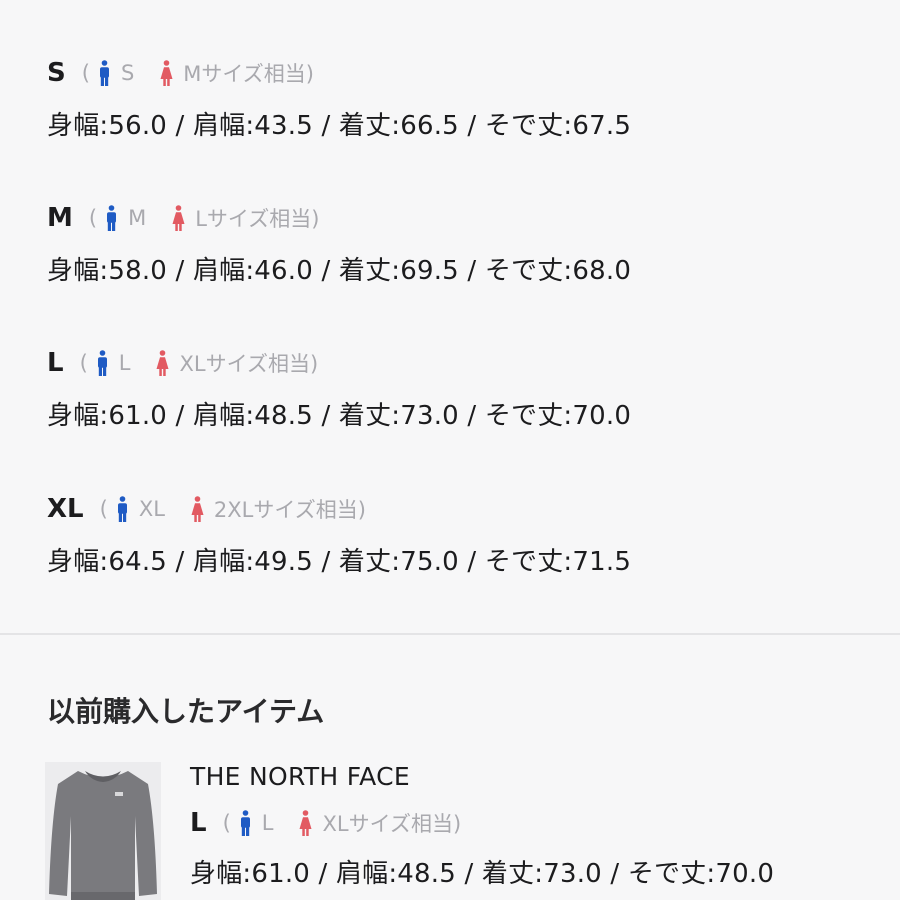 Image resolution: width=900 pixels, height=900 pixels. I want to click on size-header: XL ( XL 2XLサイズ相当), so click(457, 509).